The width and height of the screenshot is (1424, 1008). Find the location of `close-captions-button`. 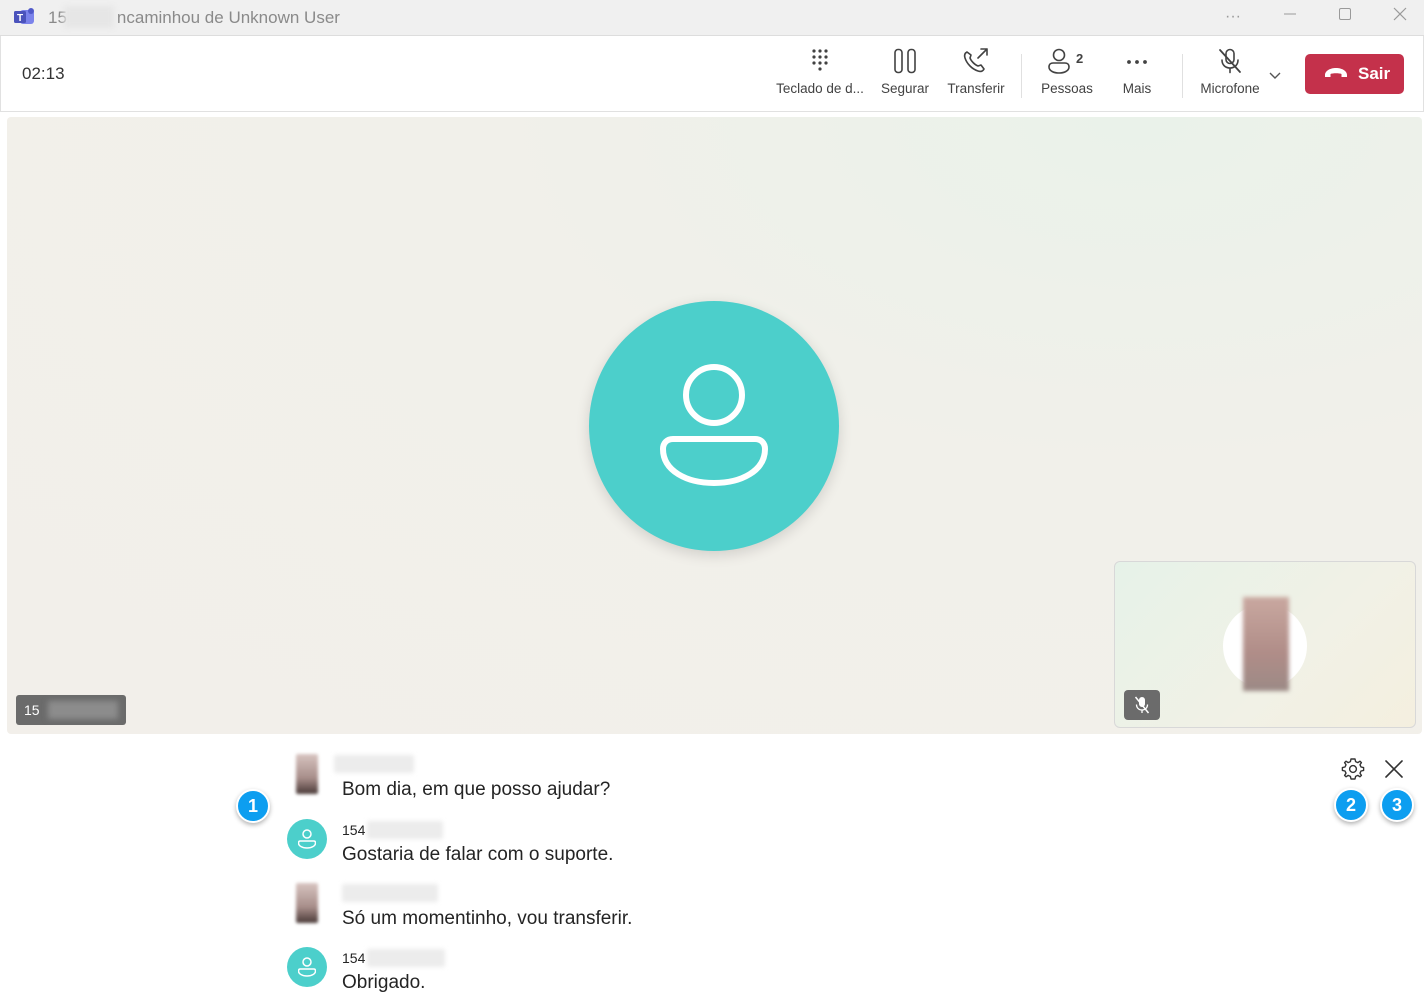

close-captions-button is located at coordinates (1394, 769).